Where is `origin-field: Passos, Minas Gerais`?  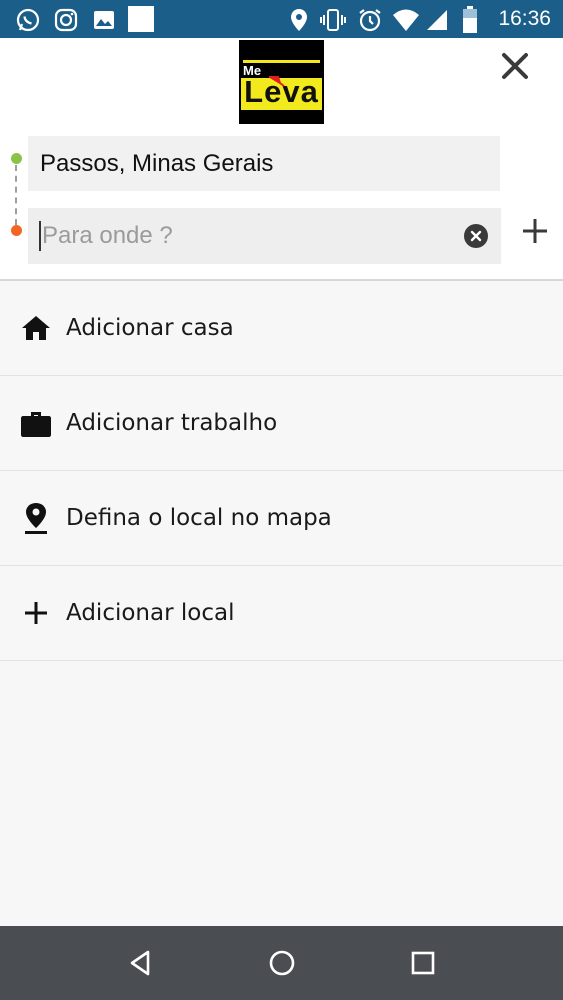 origin-field: Passos, Minas Gerais is located at coordinates (264, 163).